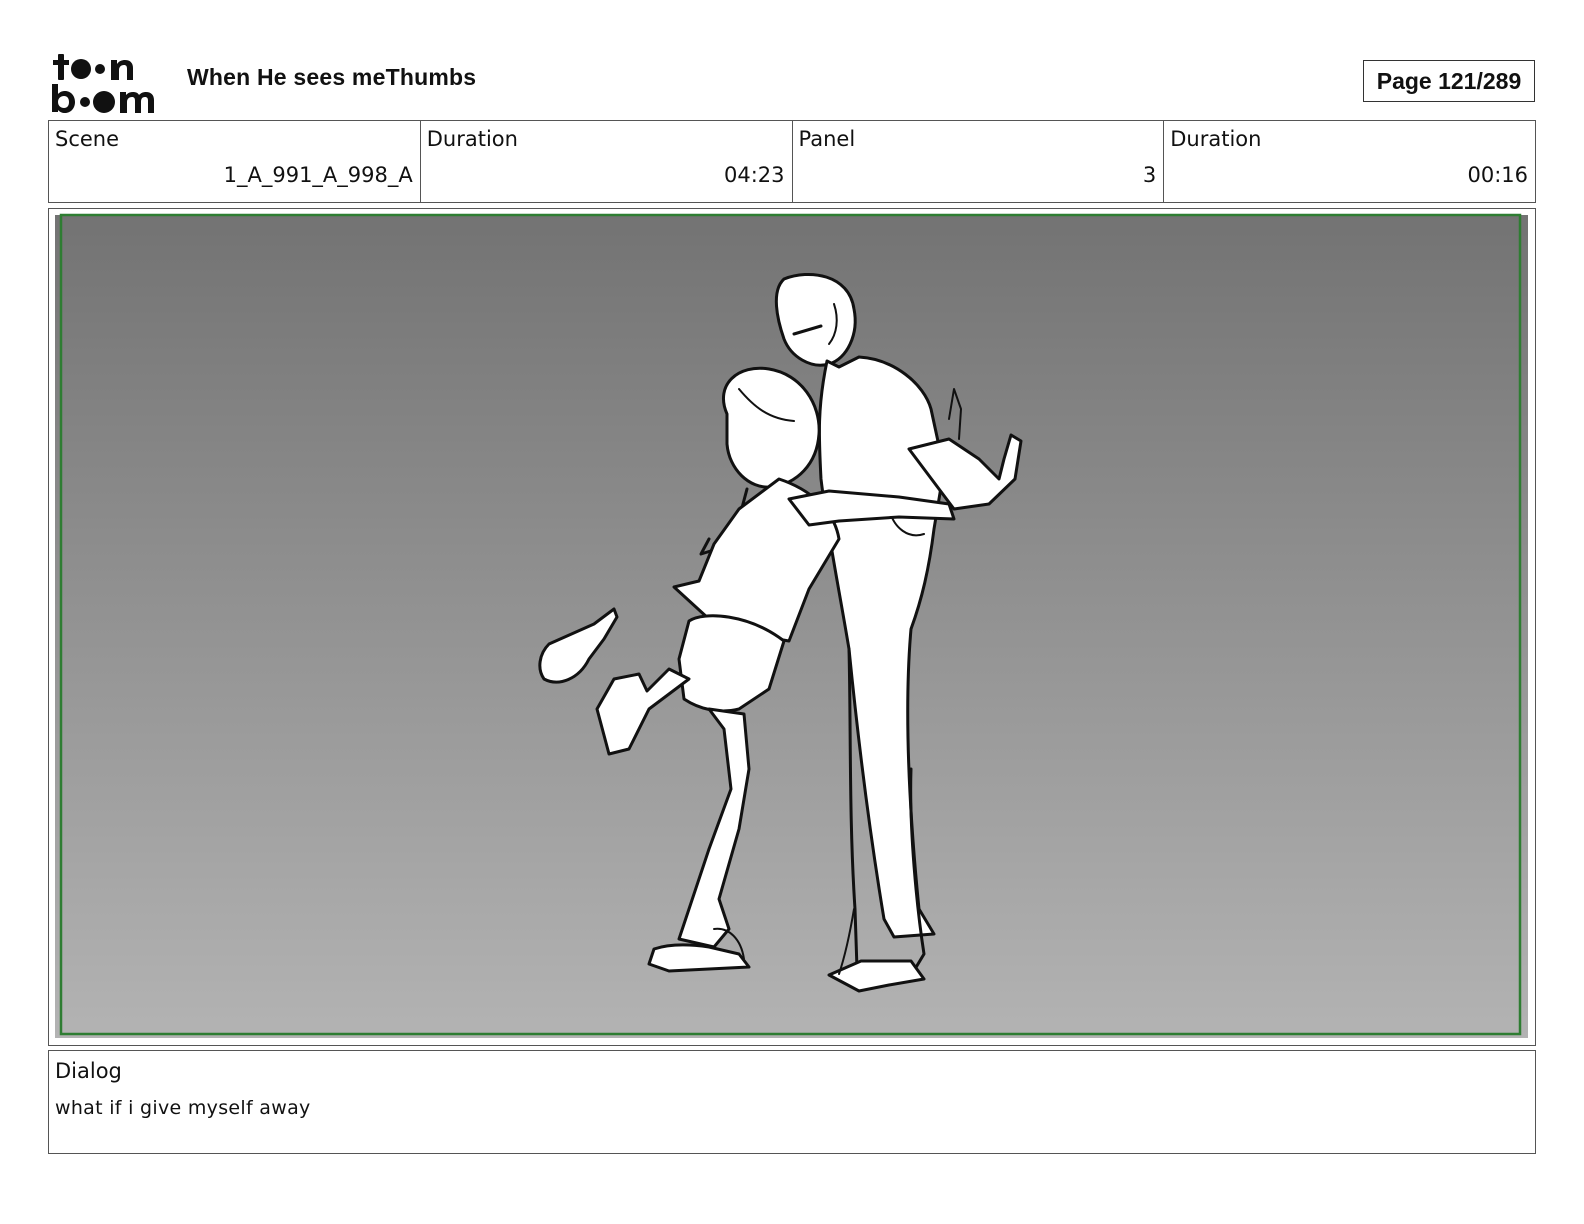 Image resolution: width=1584 pixels, height=1224 pixels. I want to click on panel-value: 3, so click(1149, 175).